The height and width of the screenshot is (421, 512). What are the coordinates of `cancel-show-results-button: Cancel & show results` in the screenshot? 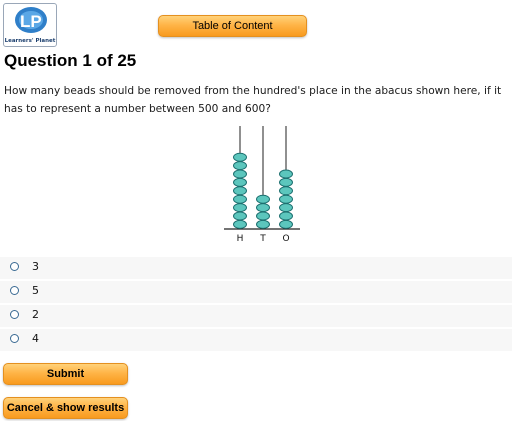 It's located at (65, 408).